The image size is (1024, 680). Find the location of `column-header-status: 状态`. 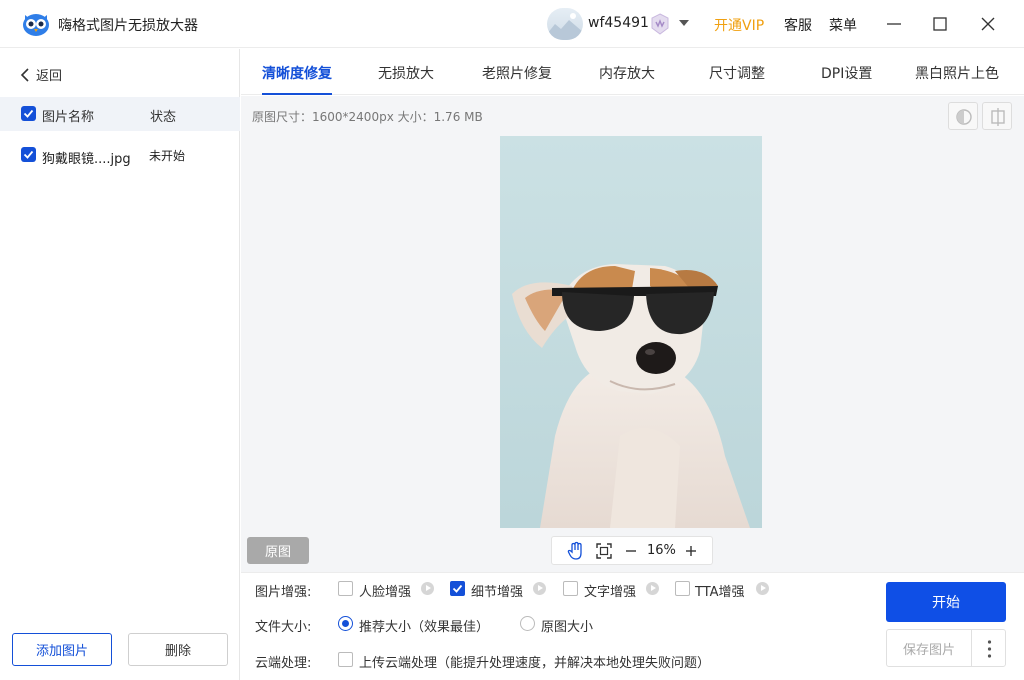

column-header-status: 状态 is located at coordinates (163, 115).